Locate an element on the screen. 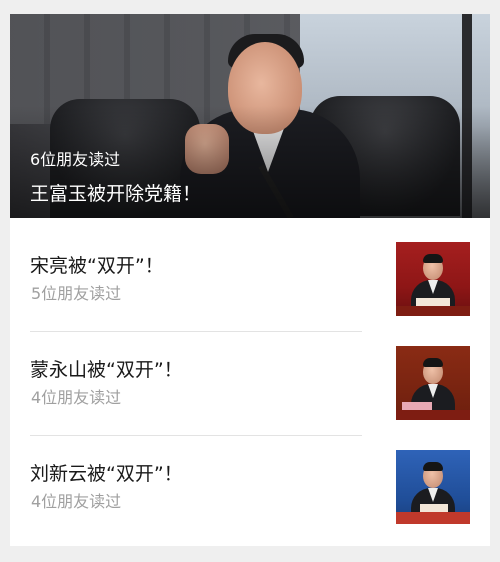 Image resolution: width=500 pixels, height=562 pixels. readers-count: 5位朋友读过 is located at coordinates (76, 293).